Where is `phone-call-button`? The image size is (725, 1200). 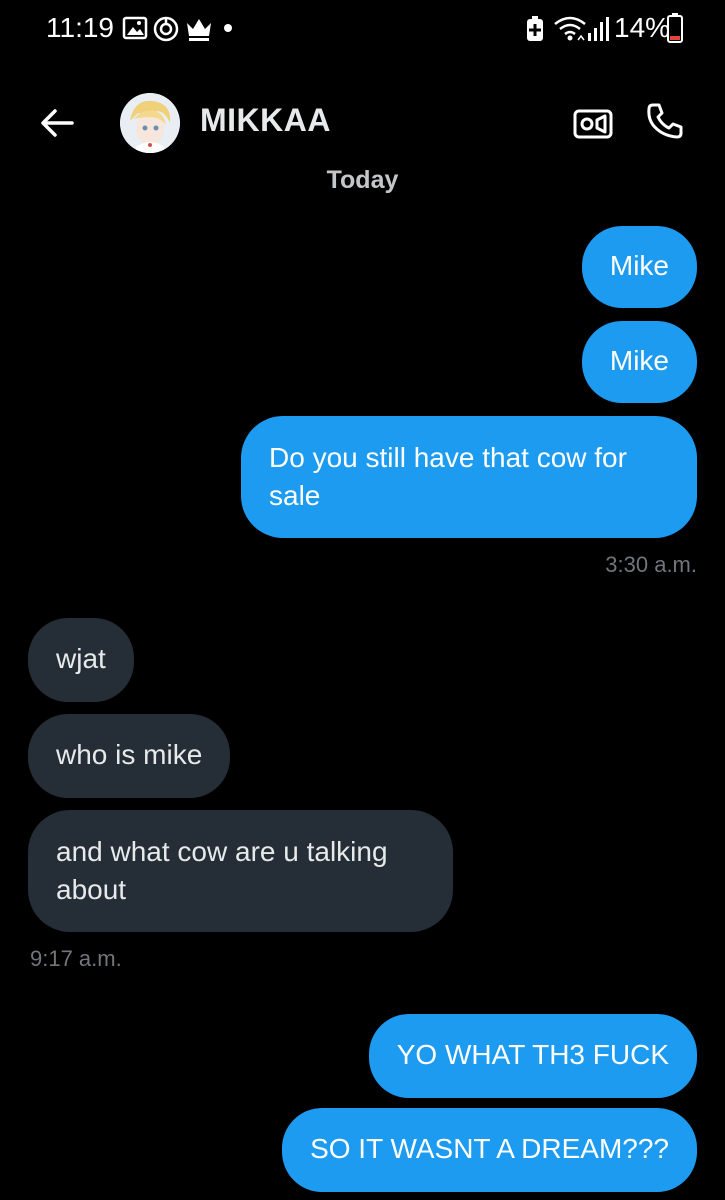 phone-call-button is located at coordinates (665, 121).